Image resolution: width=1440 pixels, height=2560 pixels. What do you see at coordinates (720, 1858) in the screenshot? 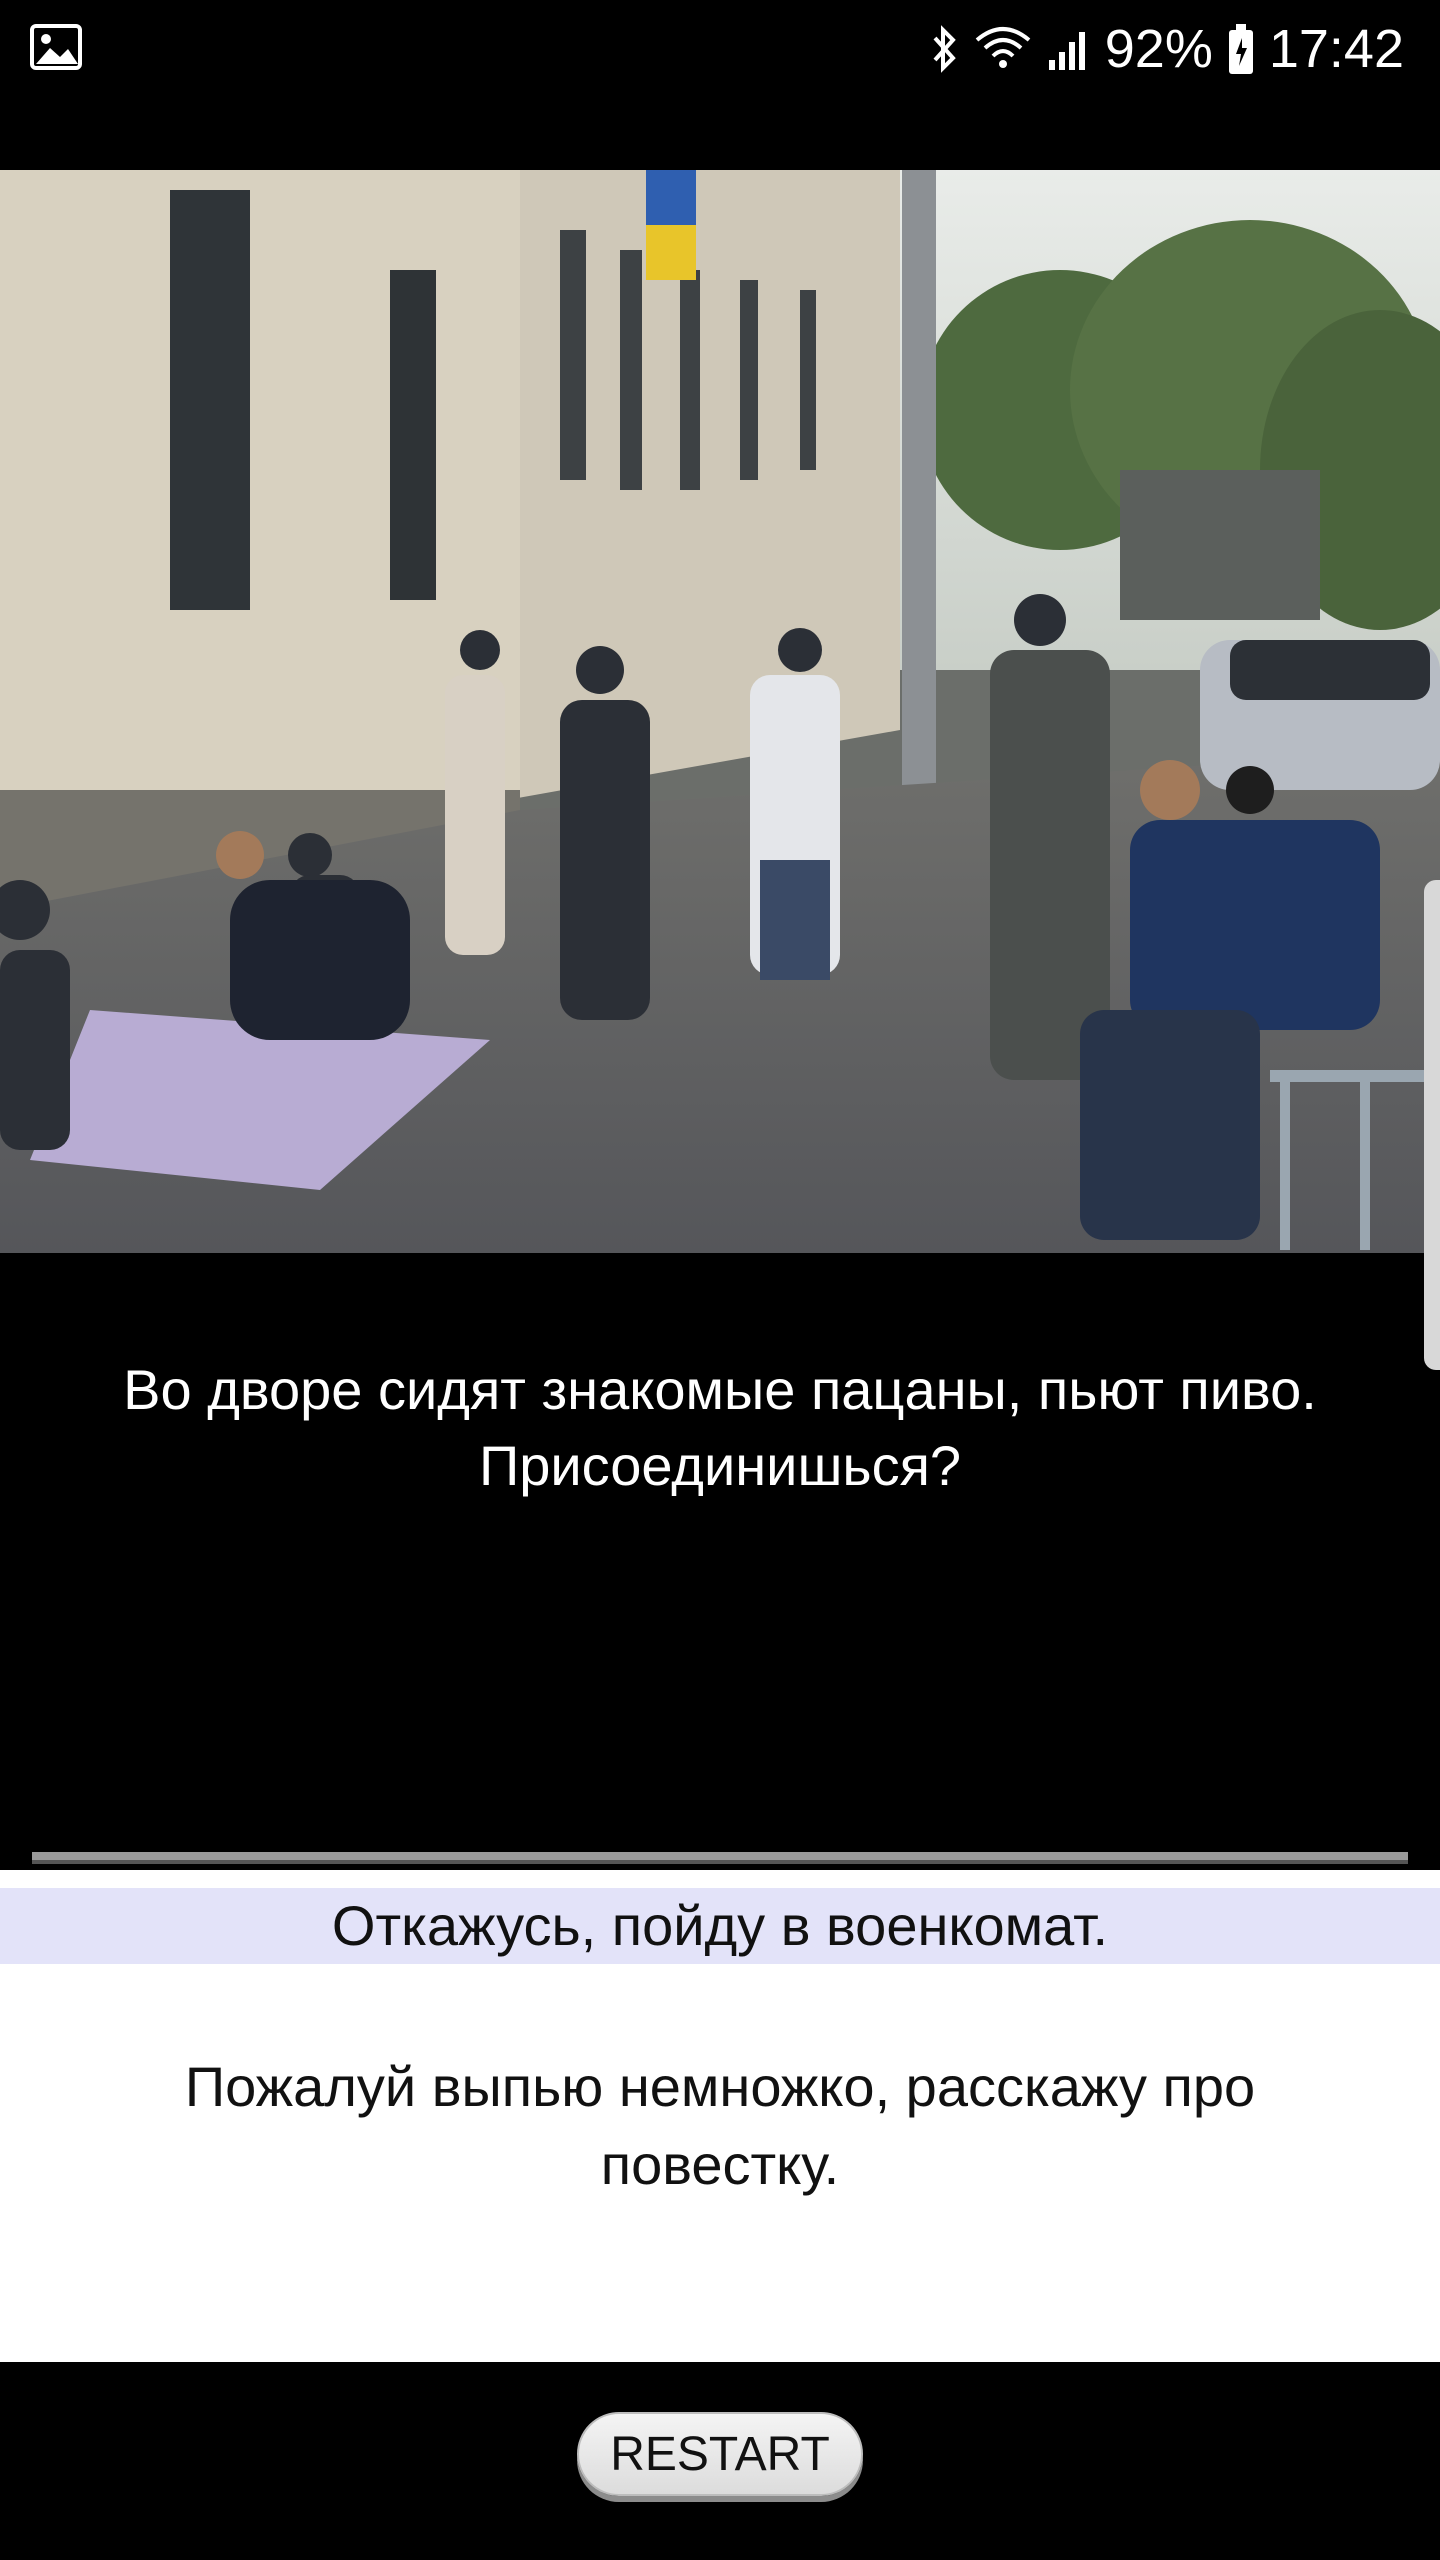
I see `divider` at bounding box center [720, 1858].